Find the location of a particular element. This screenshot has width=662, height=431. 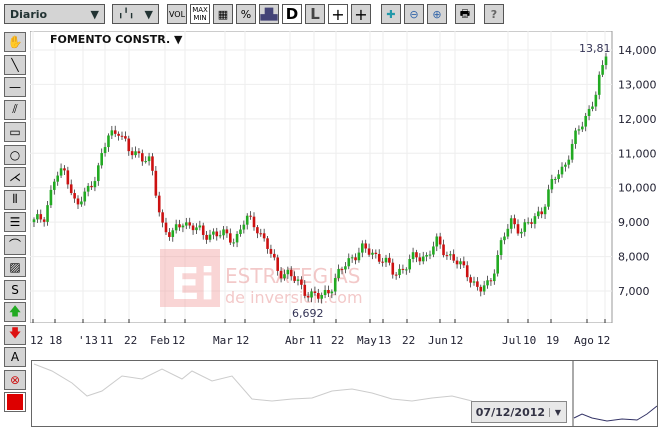

fibonacci-time-tool-icon: ⦀ is located at coordinates (15, 199).